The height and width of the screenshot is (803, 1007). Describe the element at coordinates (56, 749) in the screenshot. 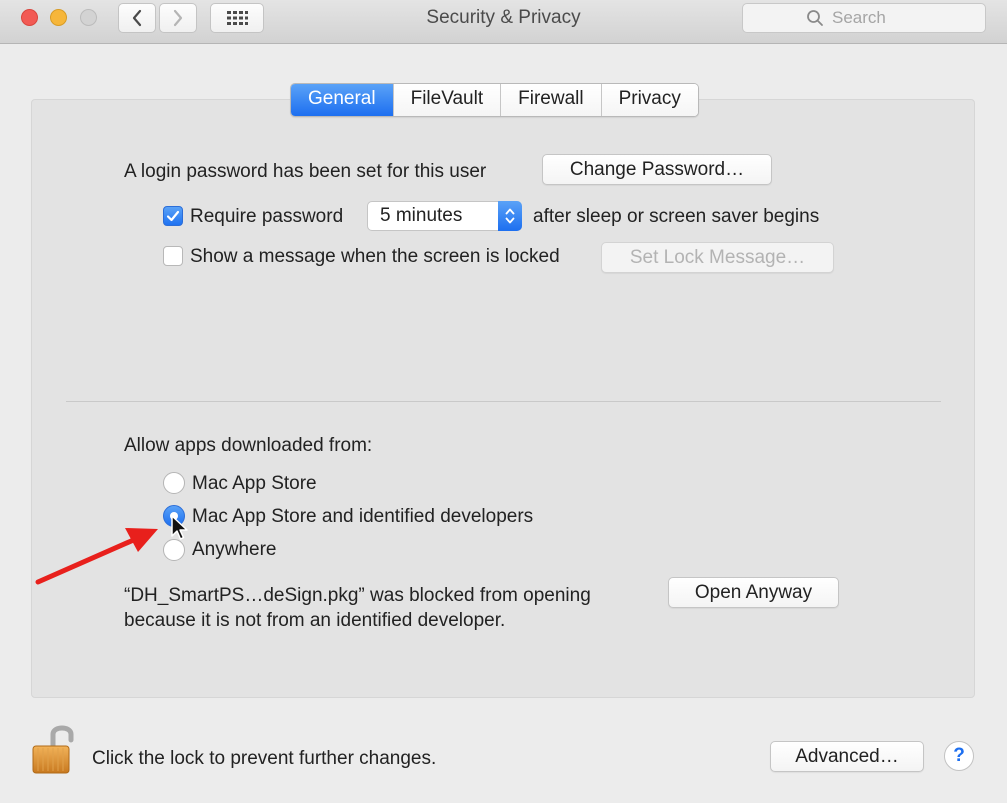

I see `lock-icon` at that location.